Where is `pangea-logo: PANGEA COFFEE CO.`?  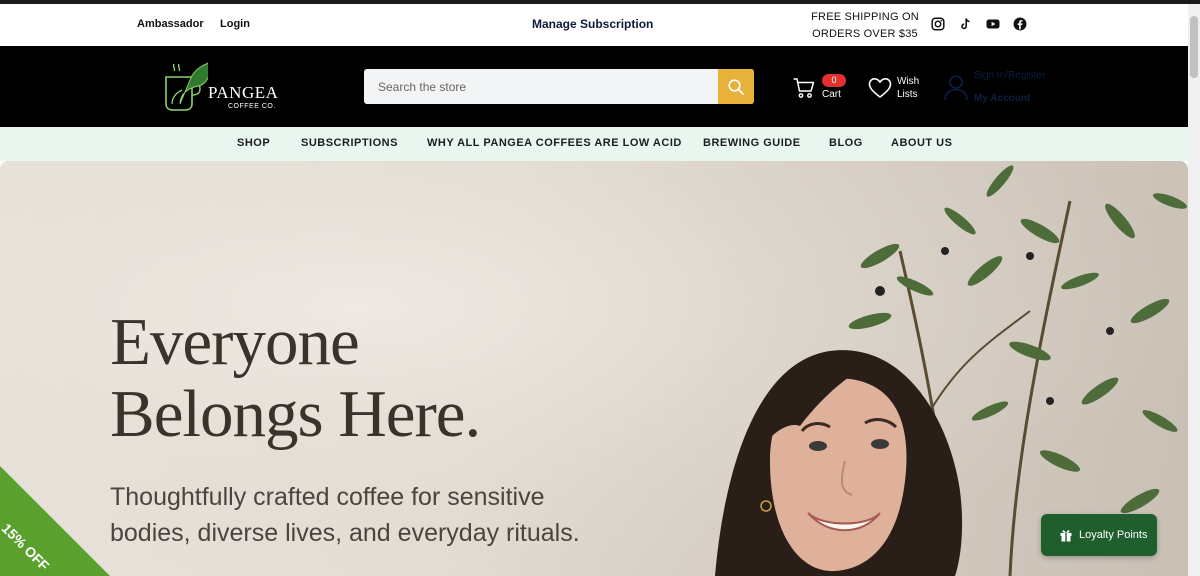 pangea-logo: PANGEA COFFEE CO. is located at coordinates (225, 88).